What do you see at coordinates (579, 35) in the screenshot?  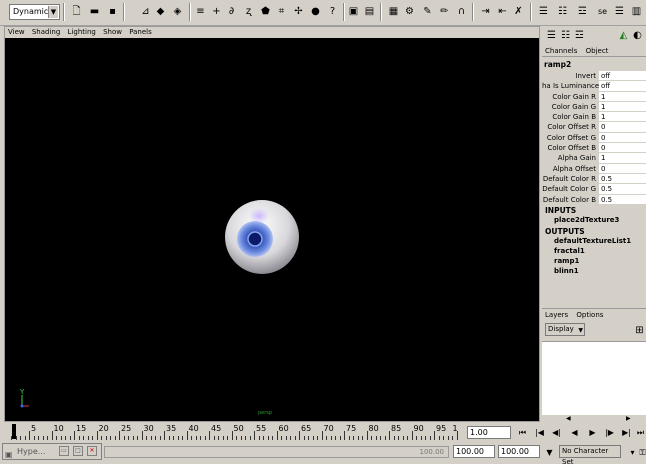 I see `tool-view-icon: ☲` at bounding box center [579, 35].